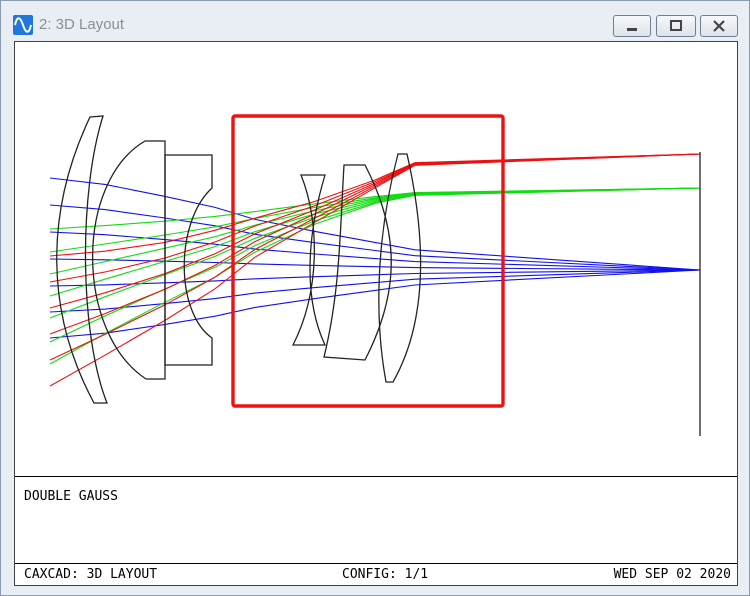 Image resolution: width=750 pixels, height=596 pixels. What do you see at coordinates (632, 29) in the screenshot?
I see `minimize-icon` at bounding box center [632, 29].